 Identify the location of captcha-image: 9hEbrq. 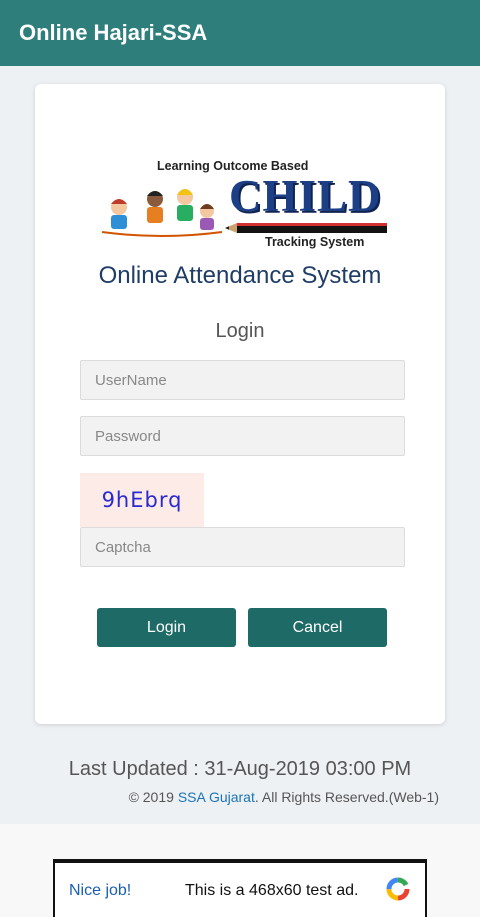
(142, 500).